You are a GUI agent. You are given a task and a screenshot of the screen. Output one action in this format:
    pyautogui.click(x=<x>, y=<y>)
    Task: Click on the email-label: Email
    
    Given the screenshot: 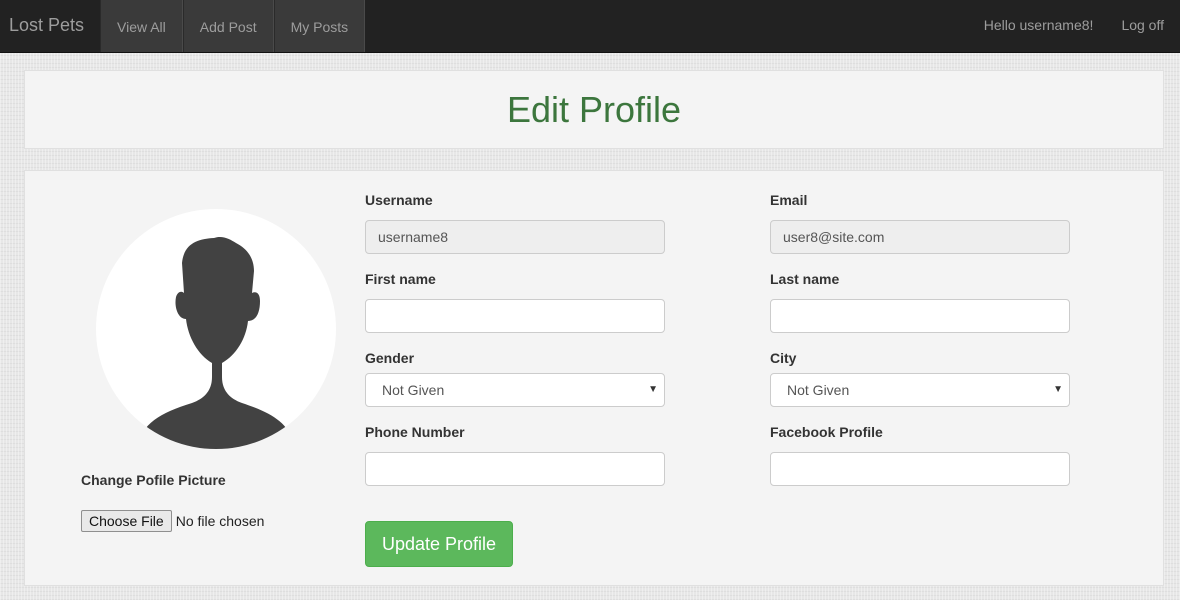 What is the action you would take?
    pyautogui.click(x=789, y=200)
    